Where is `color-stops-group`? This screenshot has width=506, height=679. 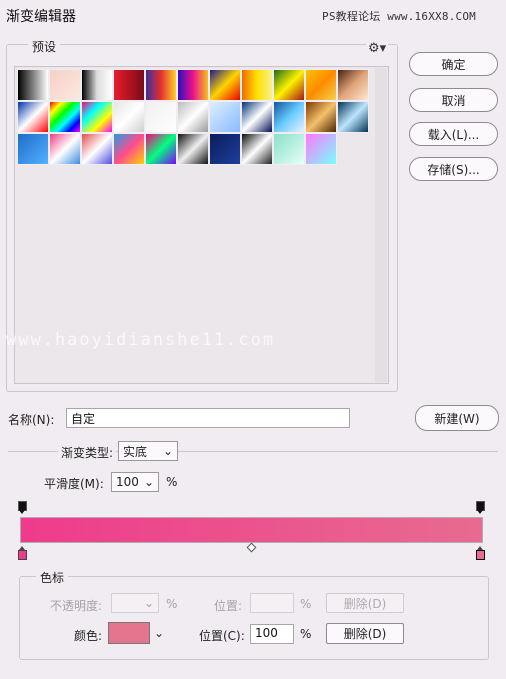
color-stops-group is located at coordinates (254, 618).